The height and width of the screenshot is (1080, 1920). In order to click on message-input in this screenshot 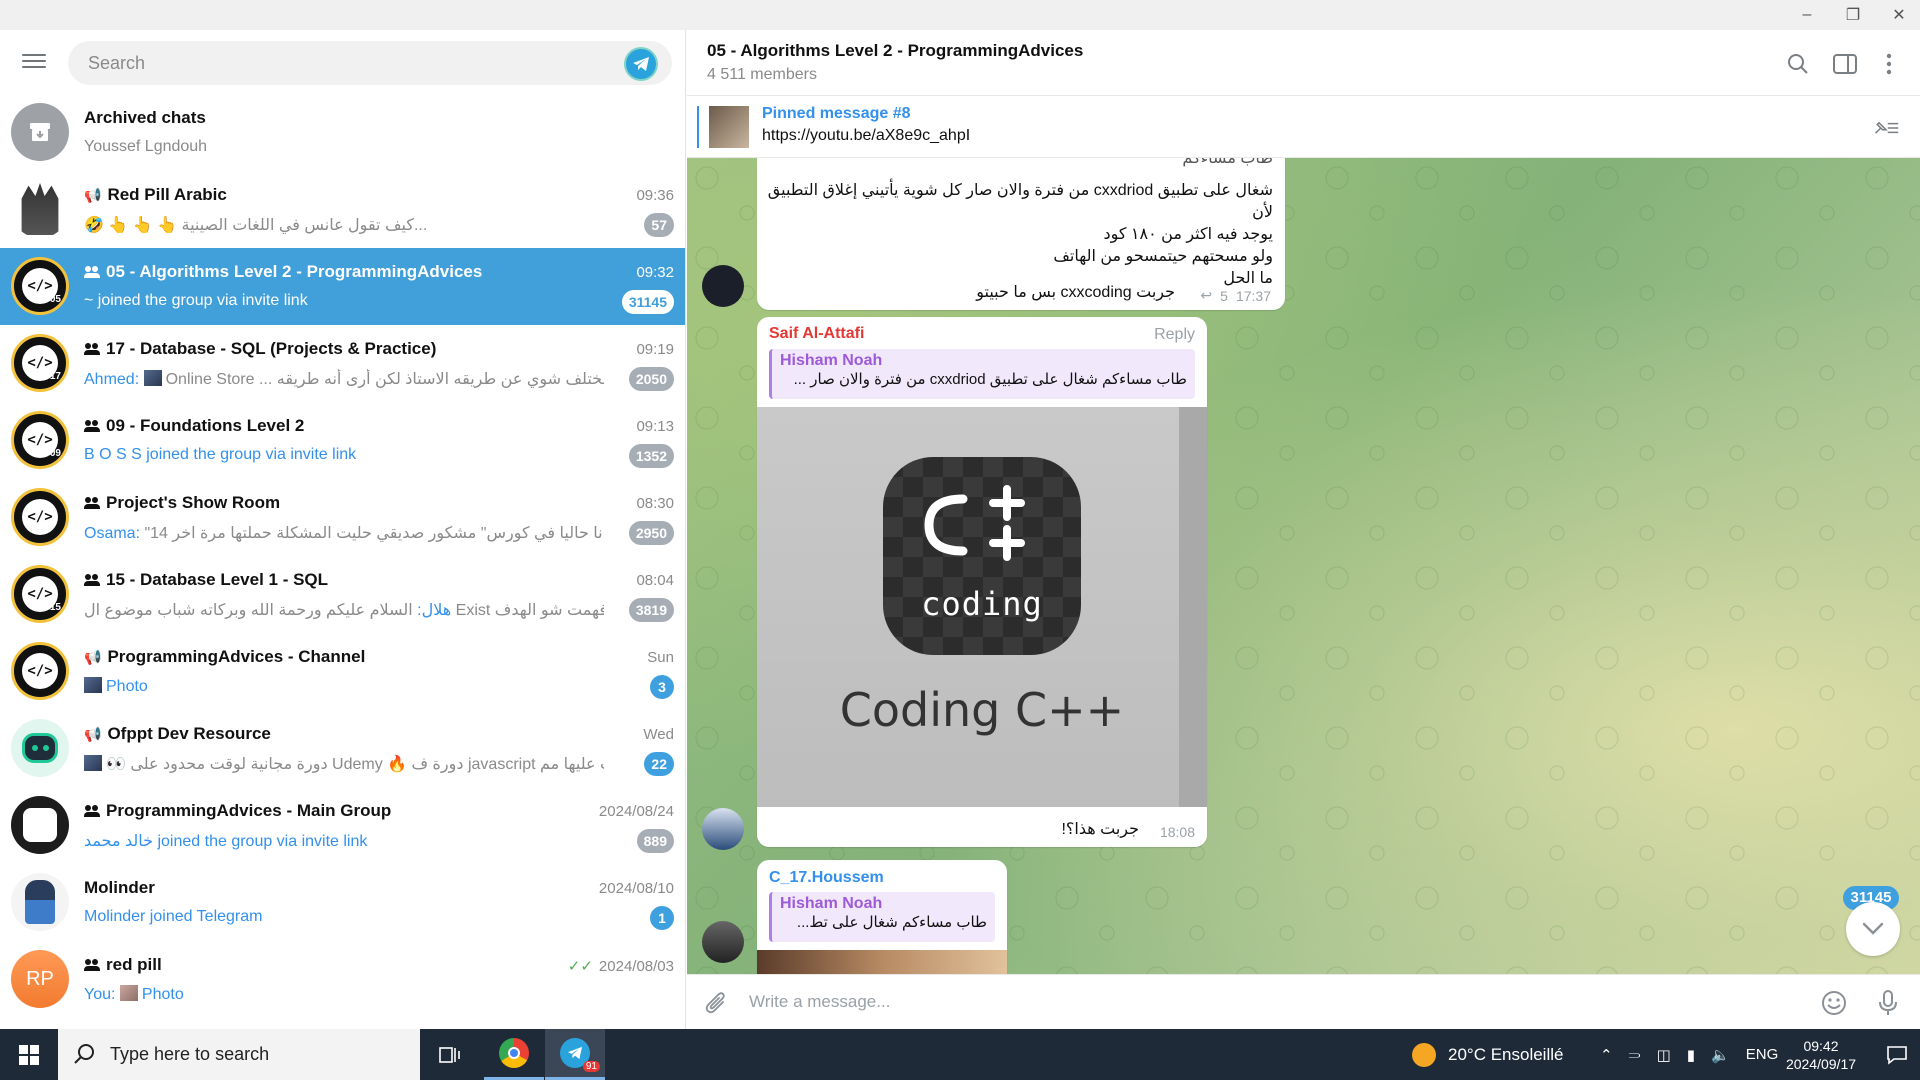, I will do `click(1249, 1002)`.